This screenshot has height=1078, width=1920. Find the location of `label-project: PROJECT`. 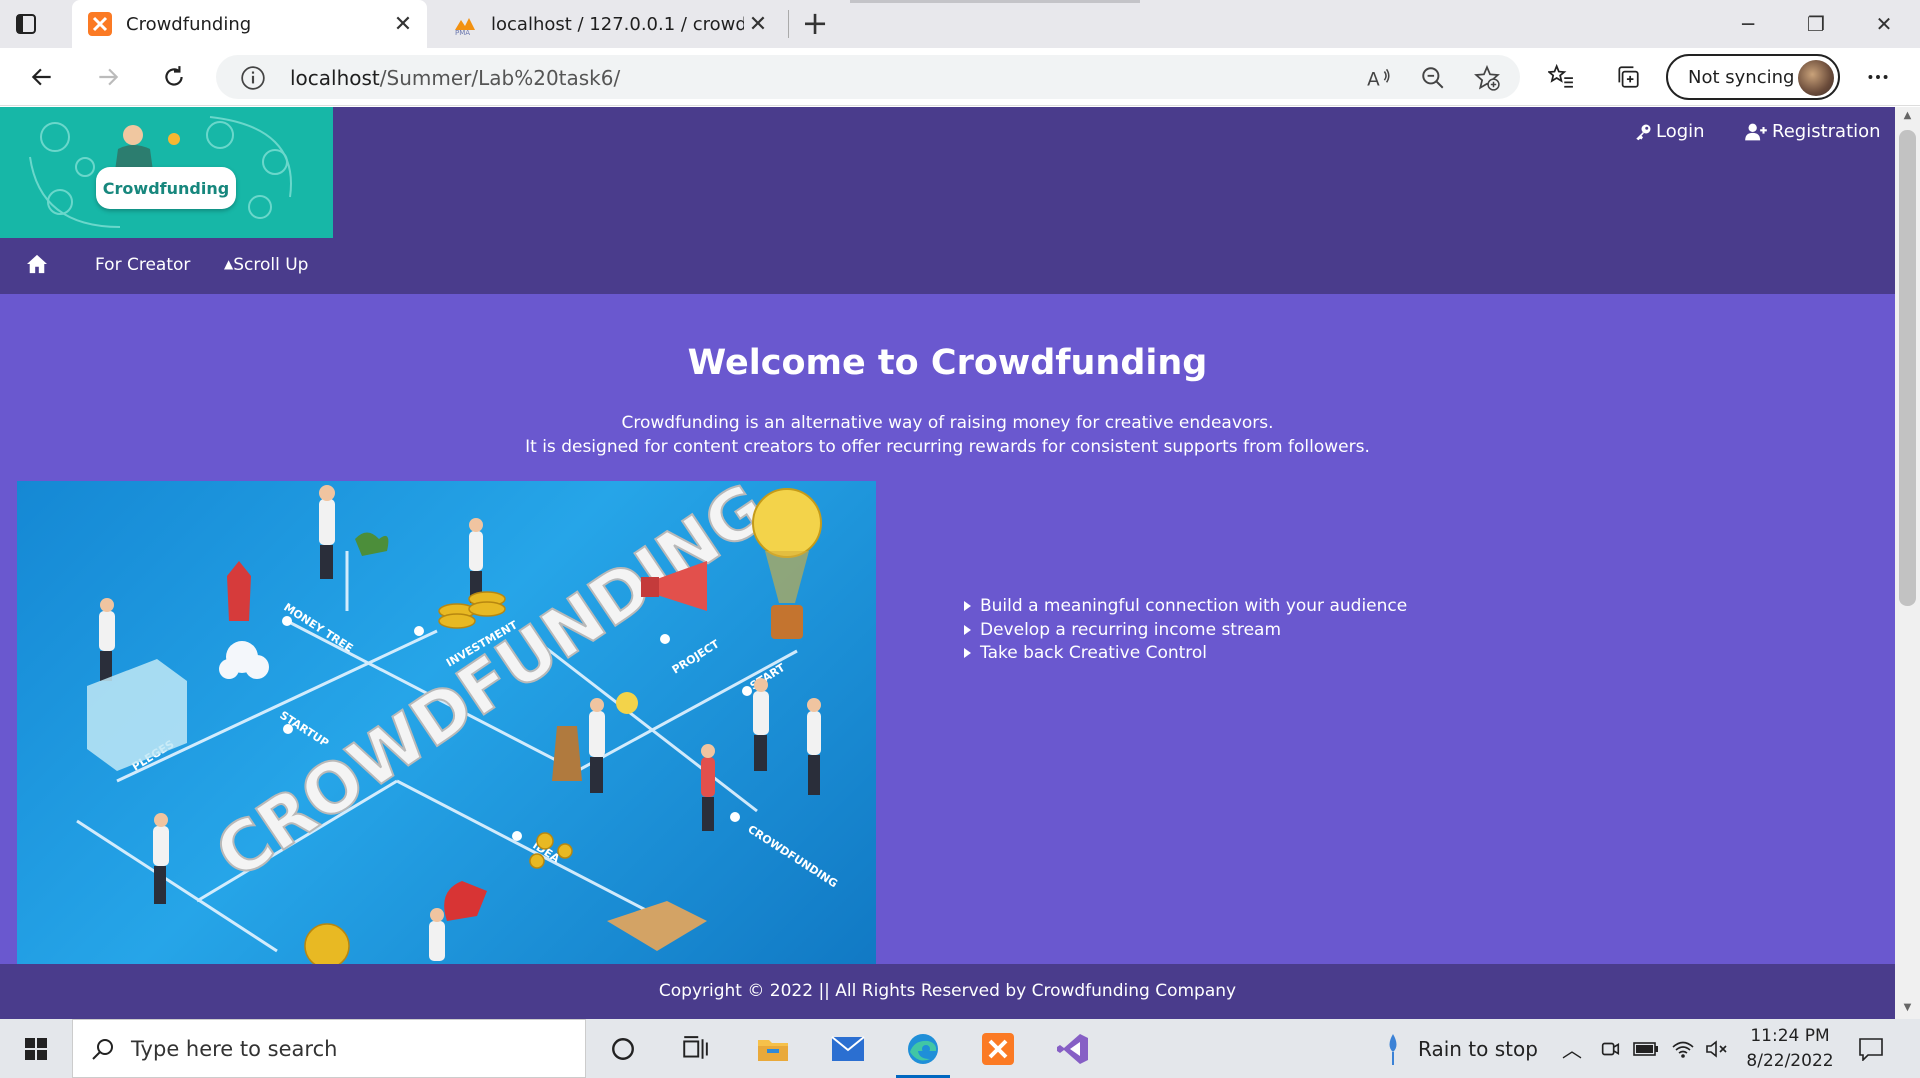

label-project: PROJECT is located at coordinates (696, 656).